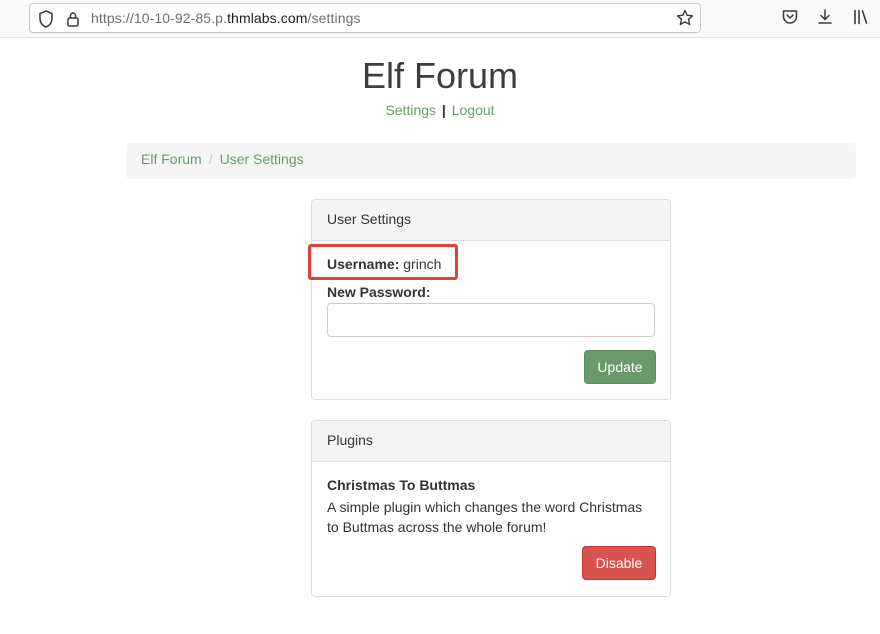 The image size is (880, 634). What do you see at coordinates (159, 18) in the screenshot?
I see `url-prefix: https://10-10-92-85.p.` at bounding box center [159, 18].